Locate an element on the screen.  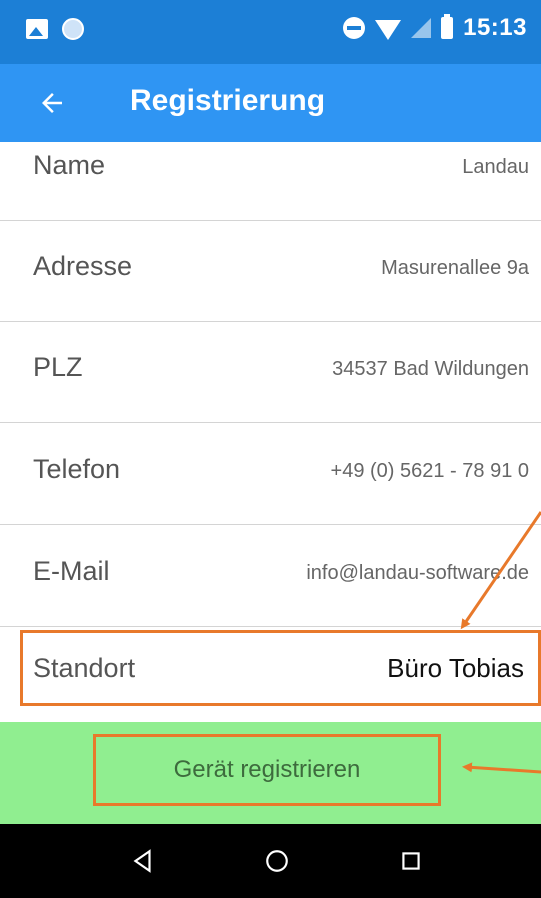
name-value: Landau is located at coordinates (495, 167).